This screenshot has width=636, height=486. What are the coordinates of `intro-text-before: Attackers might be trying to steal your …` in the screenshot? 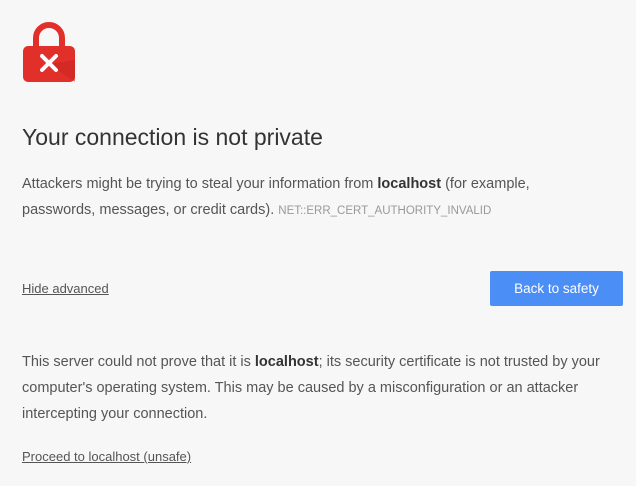 It's located at (200, 184).